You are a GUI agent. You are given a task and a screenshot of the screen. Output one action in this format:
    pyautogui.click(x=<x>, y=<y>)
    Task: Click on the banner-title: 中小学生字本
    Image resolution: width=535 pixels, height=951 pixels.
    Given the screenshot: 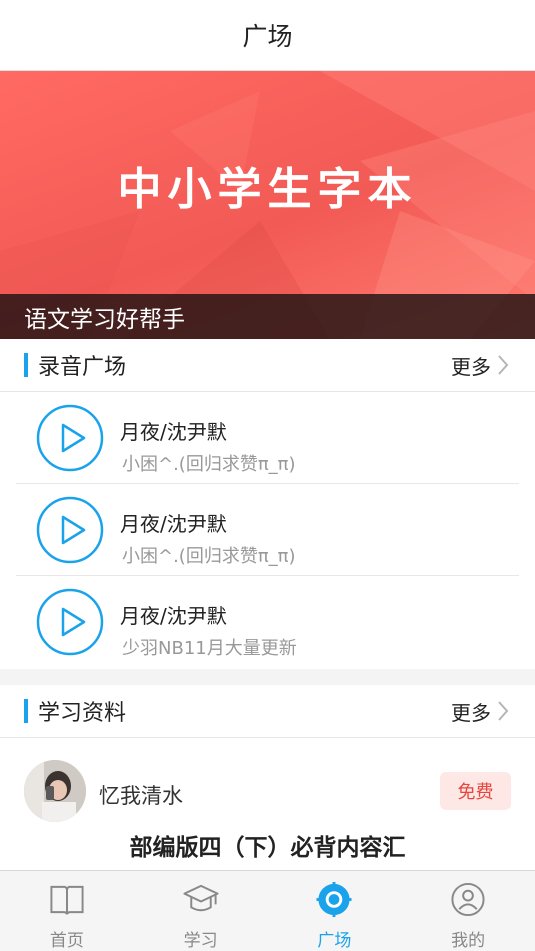 What is the action you would take?
    pyautogui.click(x=267, y=189)
    